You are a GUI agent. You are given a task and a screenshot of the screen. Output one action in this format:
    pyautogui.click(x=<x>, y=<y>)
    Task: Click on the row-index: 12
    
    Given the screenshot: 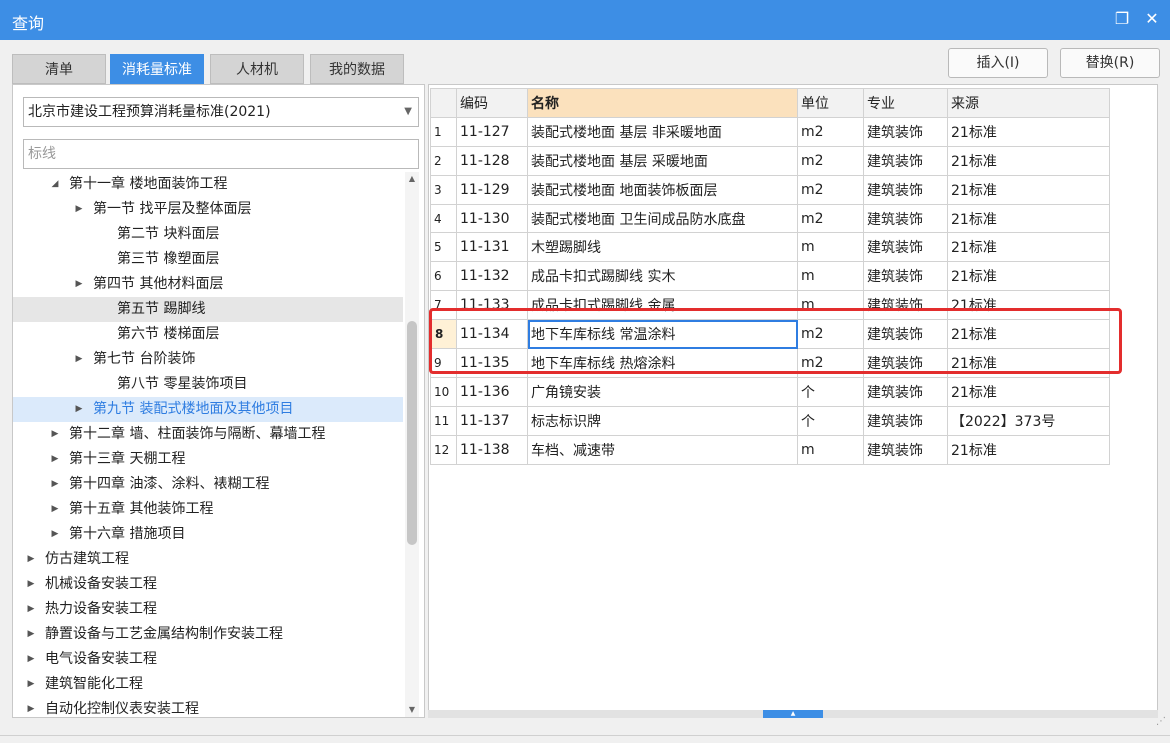 What is the action you would take?
    pyautogui.click(x=443, y=449)
    